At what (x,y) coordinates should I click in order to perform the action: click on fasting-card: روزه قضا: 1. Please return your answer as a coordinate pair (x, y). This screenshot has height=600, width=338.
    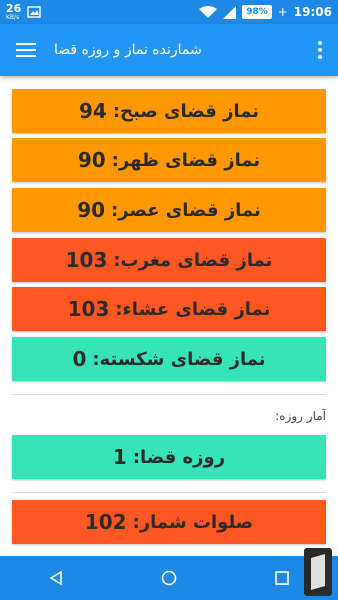
    Looking at the image, I should click on (169, 457).